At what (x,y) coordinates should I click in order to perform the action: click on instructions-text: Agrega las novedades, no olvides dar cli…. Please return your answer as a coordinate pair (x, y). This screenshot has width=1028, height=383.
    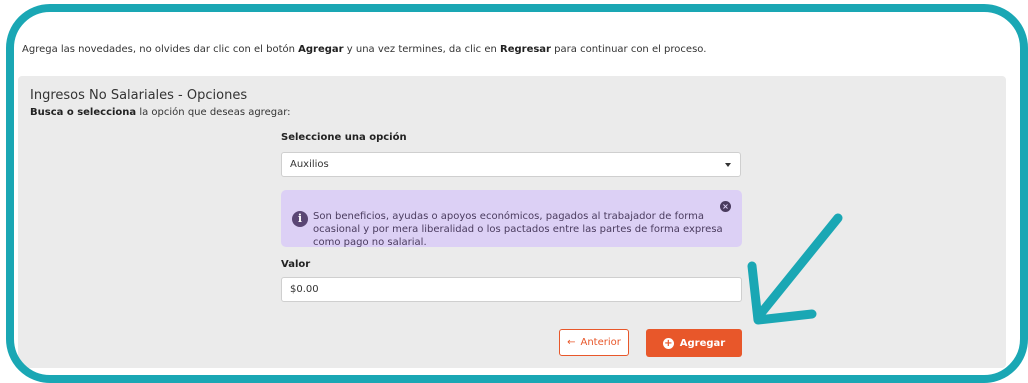
    Looking at the image, I should click on (364, 49).